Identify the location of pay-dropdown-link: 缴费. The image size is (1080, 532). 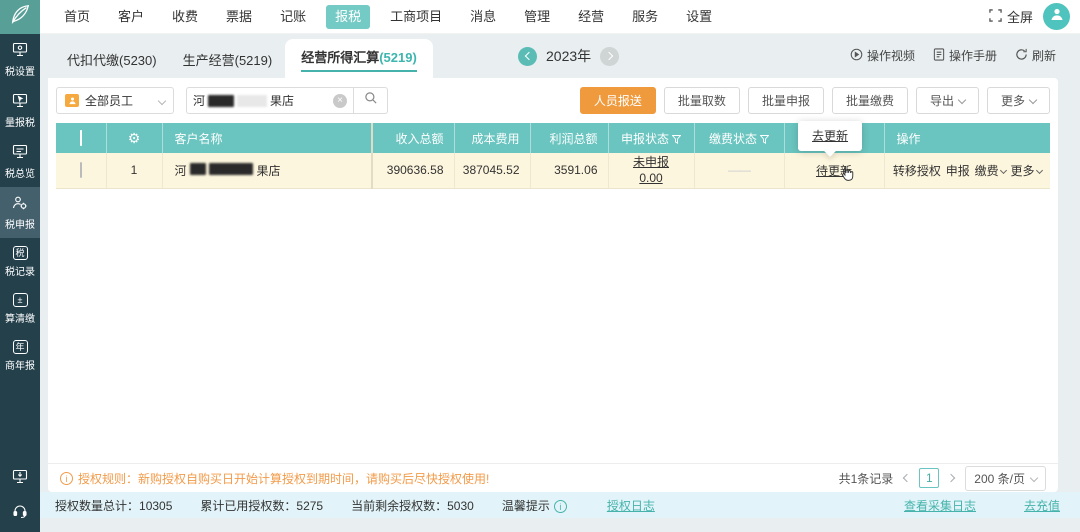
(991, 170).